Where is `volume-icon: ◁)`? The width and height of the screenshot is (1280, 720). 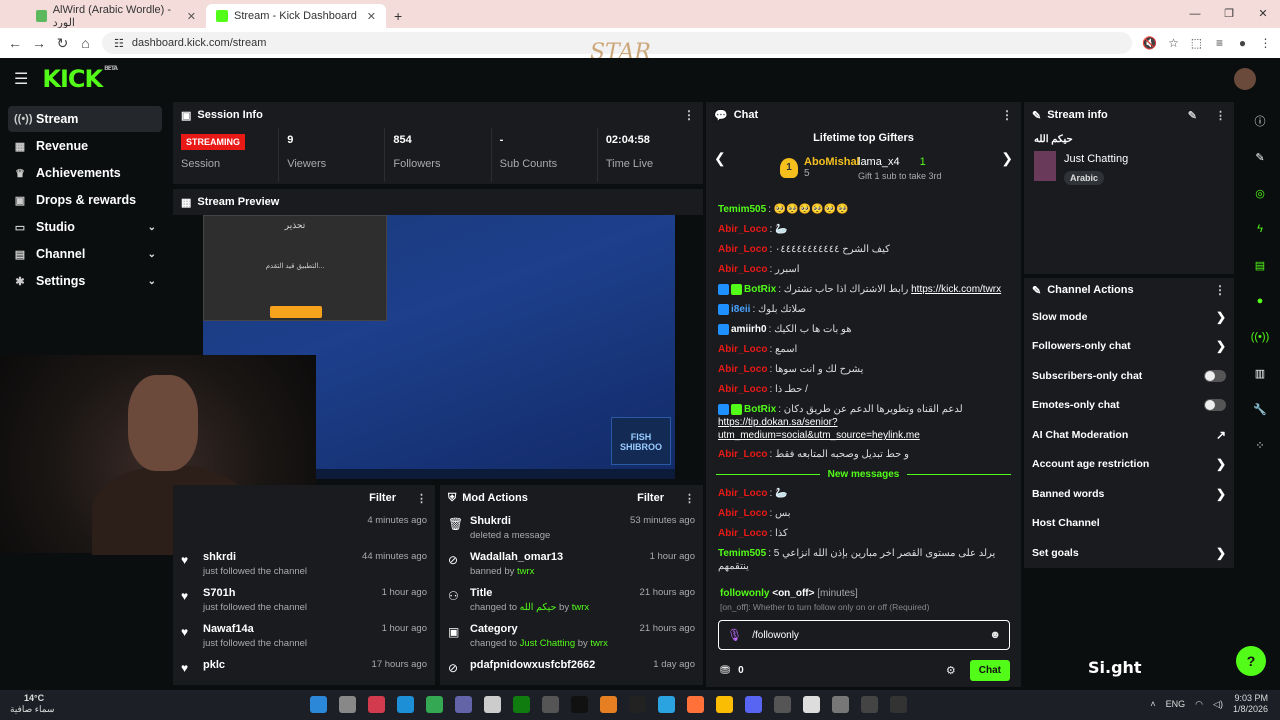 volume-icon: ◁) is located at coordinates (1218, 704).